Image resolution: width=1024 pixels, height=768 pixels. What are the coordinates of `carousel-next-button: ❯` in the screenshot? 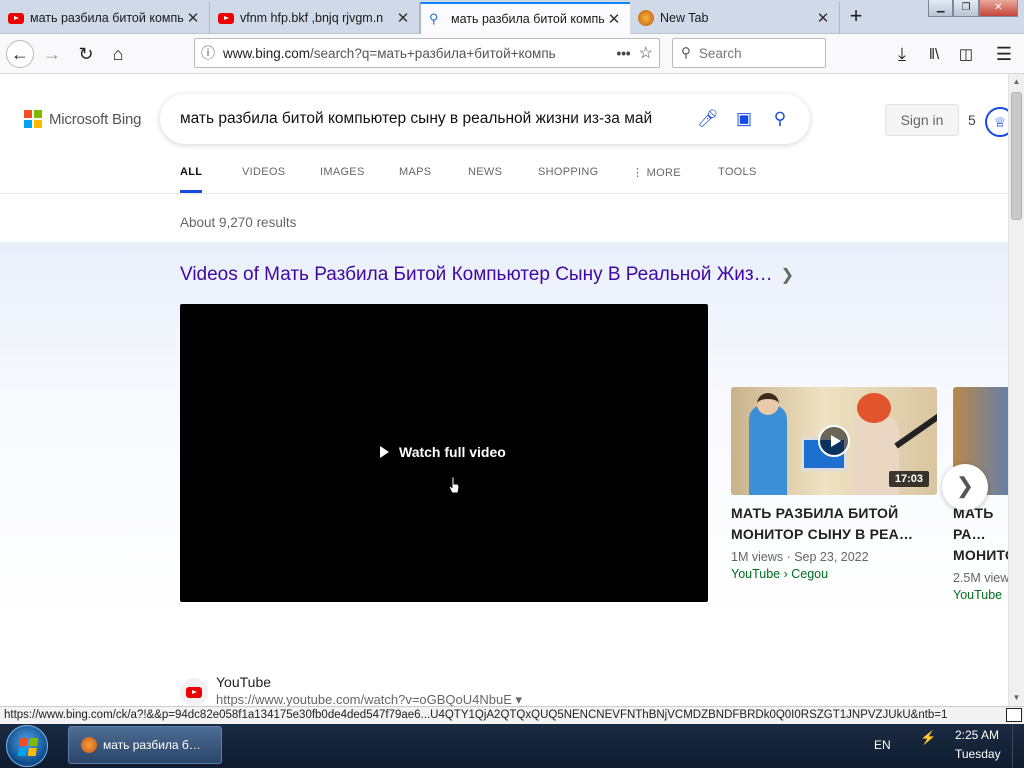 It's located at (965, 487).